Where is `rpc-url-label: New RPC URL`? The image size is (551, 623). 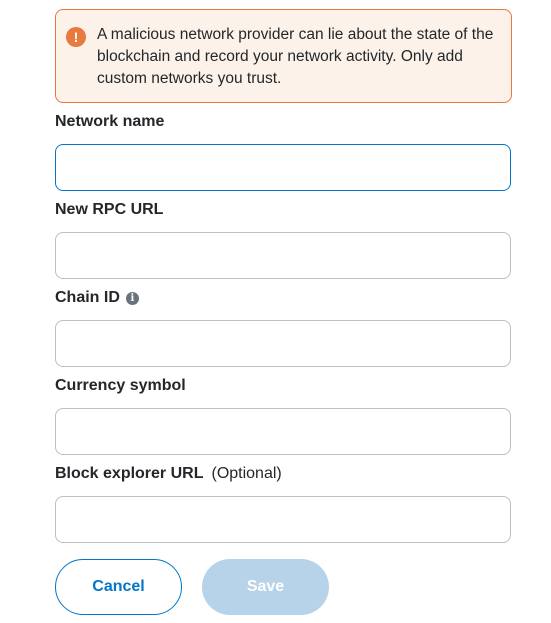
rpc-url-label: New RPC URL is located at coordinates (109, 210).